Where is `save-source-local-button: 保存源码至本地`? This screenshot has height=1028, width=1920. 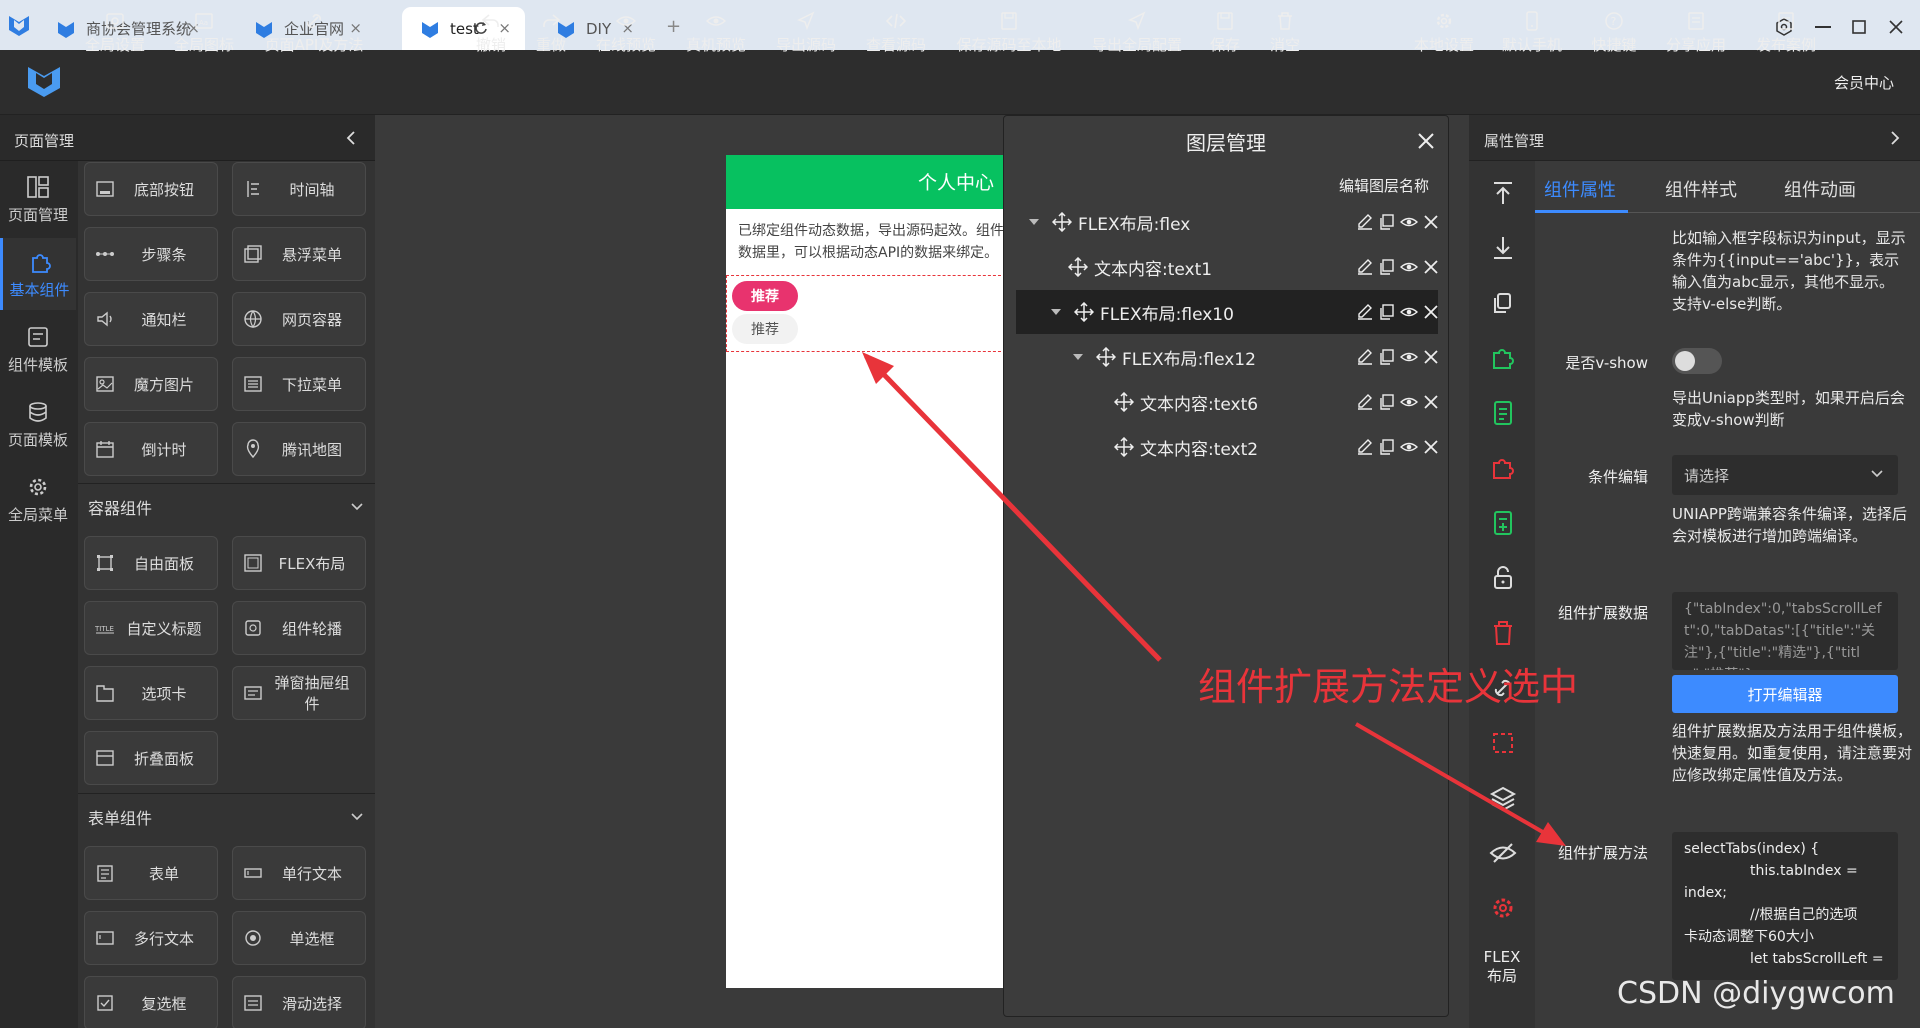 save-source-local-button: 保存源码至本地 is located at coordinates (1009, 35).